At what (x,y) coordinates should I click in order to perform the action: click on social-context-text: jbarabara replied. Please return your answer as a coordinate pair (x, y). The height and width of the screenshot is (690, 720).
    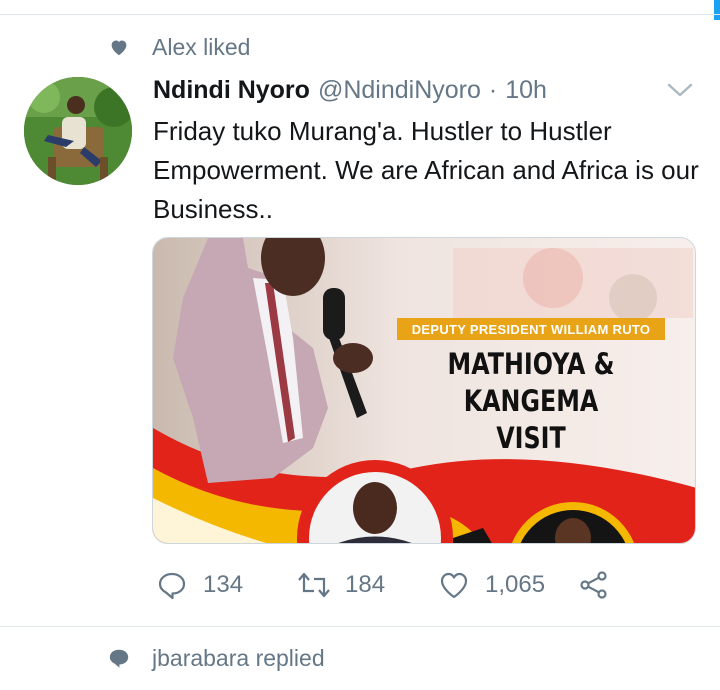
    Looking at the image, I should click on (238, 657).